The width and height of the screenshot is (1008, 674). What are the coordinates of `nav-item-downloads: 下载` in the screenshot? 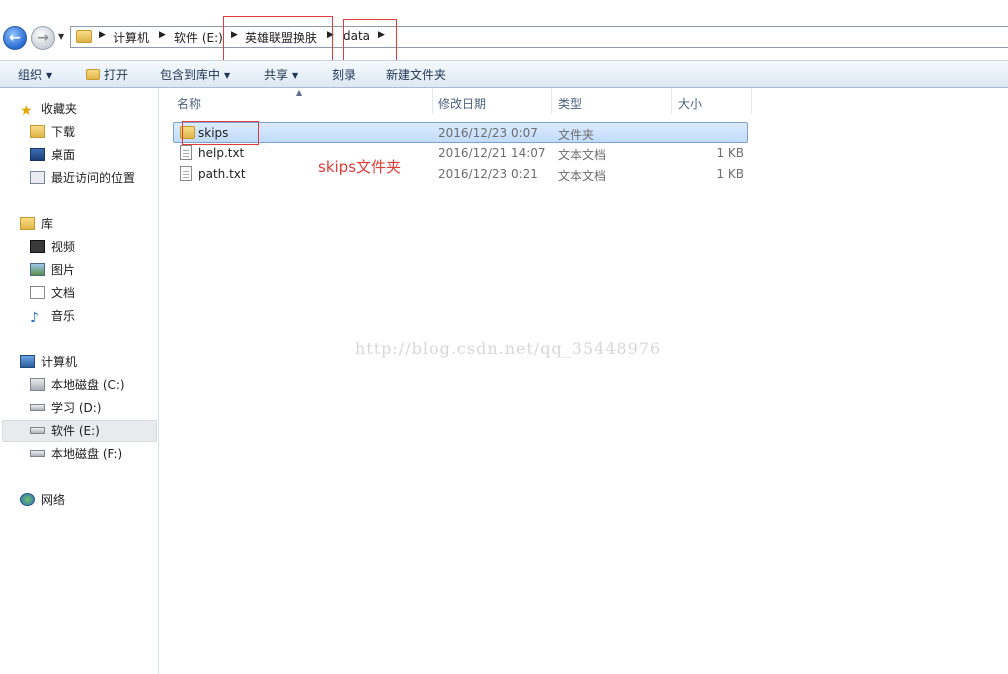 It's located at (52, 132).